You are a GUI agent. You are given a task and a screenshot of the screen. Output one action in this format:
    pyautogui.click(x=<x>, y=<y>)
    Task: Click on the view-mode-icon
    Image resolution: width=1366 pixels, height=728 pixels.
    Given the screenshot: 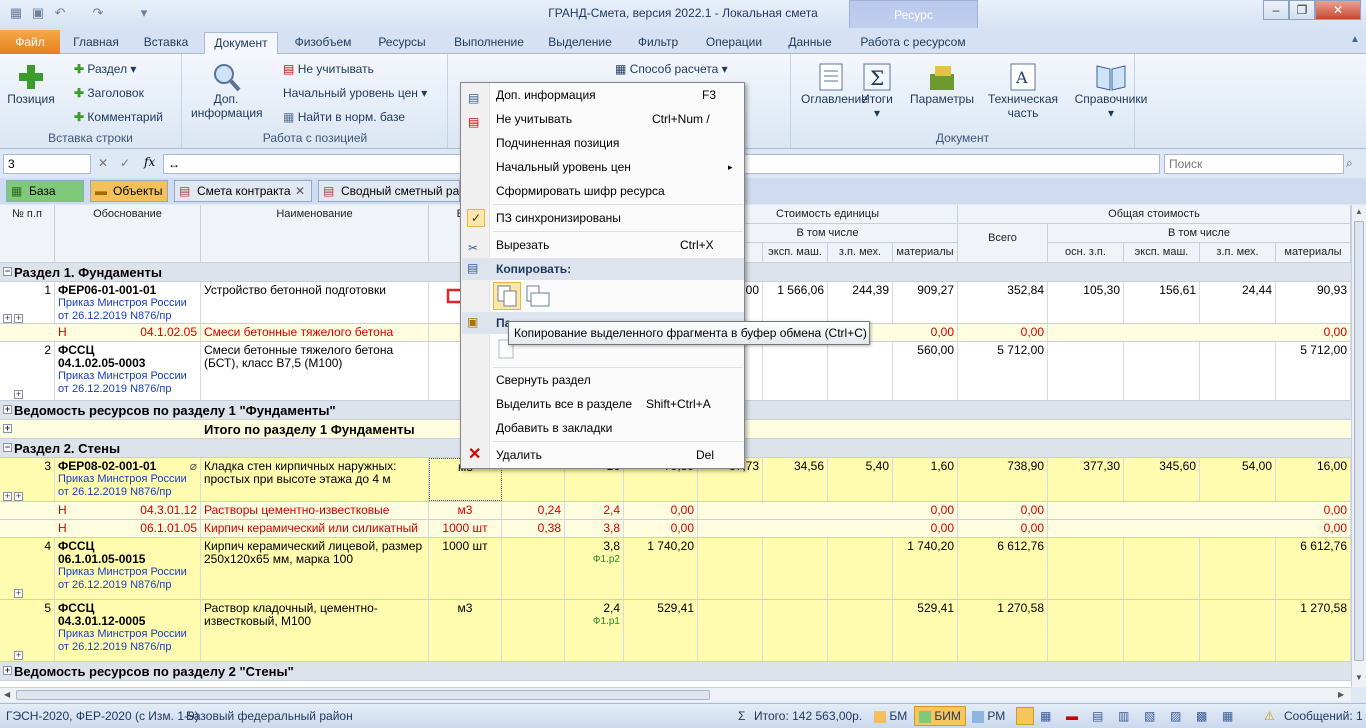 What is the action you would take?
    pyautogui.click(x=1025, y=716)
    